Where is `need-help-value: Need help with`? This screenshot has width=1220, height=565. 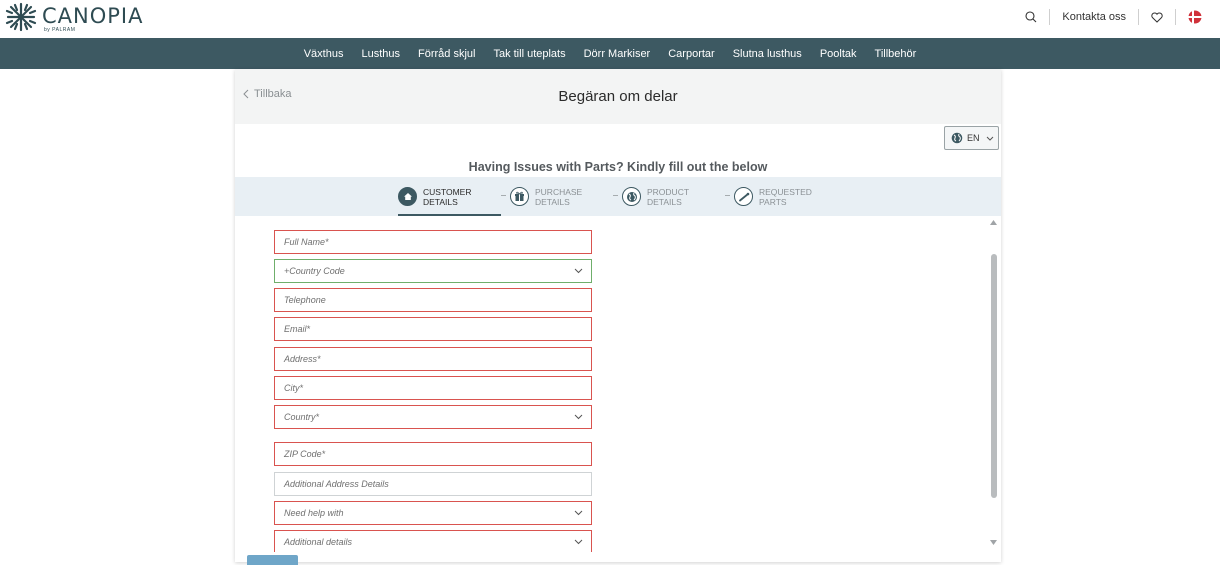
need-help-value: Need help with is located at coordinates (314, 513).